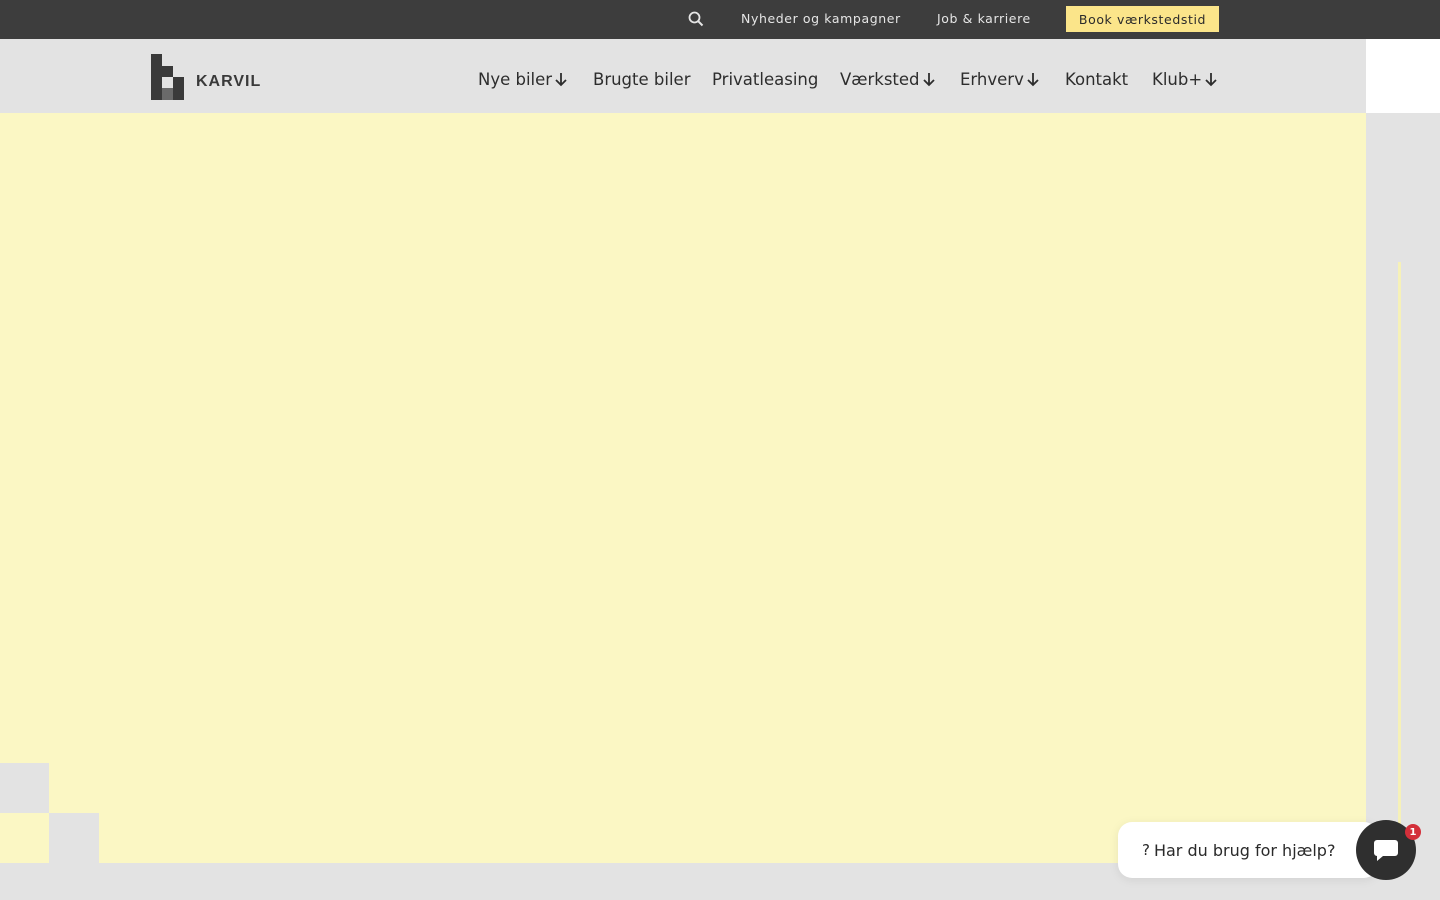 Image resolution: width=1440 pixels, height=900 pixels. Describe the element at coordinates (1244, 850) in the screenshot. I see `chat-help-label: Har du brug for hjælp?` at that location.